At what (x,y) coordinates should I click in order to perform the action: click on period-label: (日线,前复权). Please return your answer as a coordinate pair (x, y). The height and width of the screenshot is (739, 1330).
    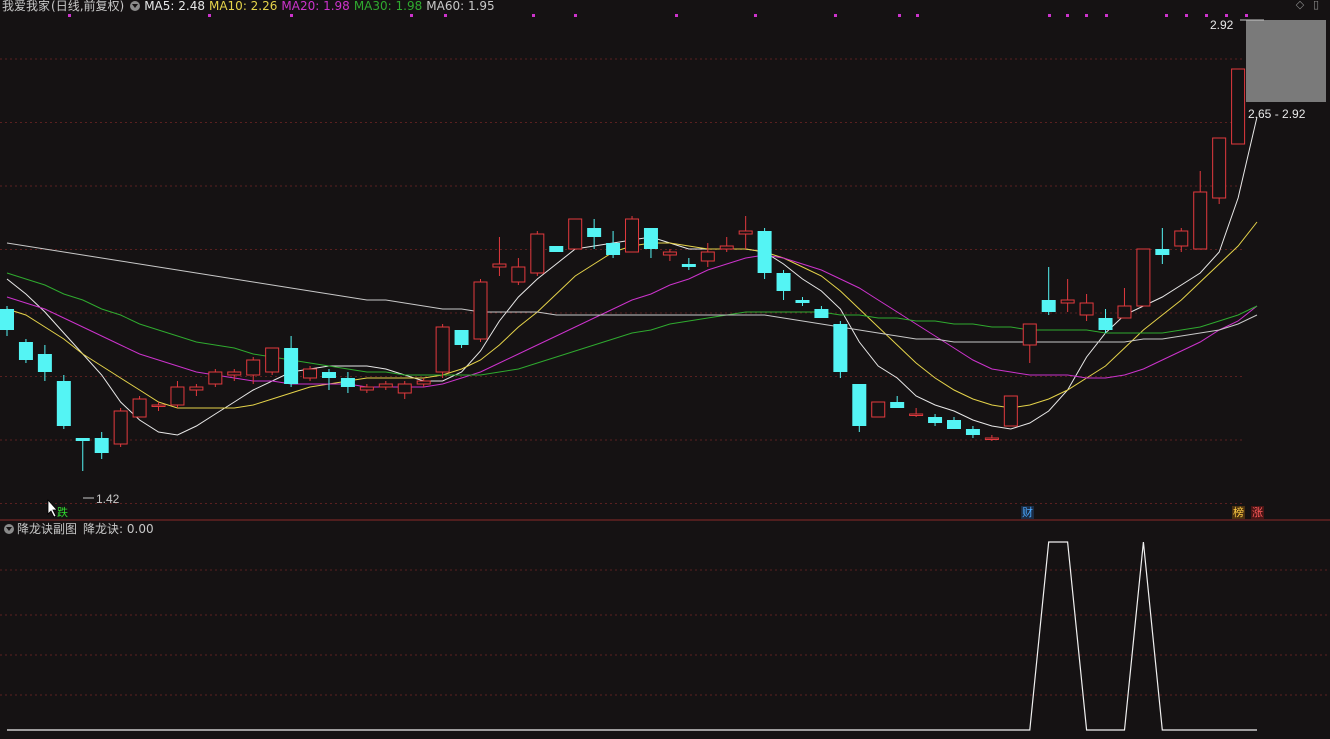
    Looking at the image, I should click on (88, 6).